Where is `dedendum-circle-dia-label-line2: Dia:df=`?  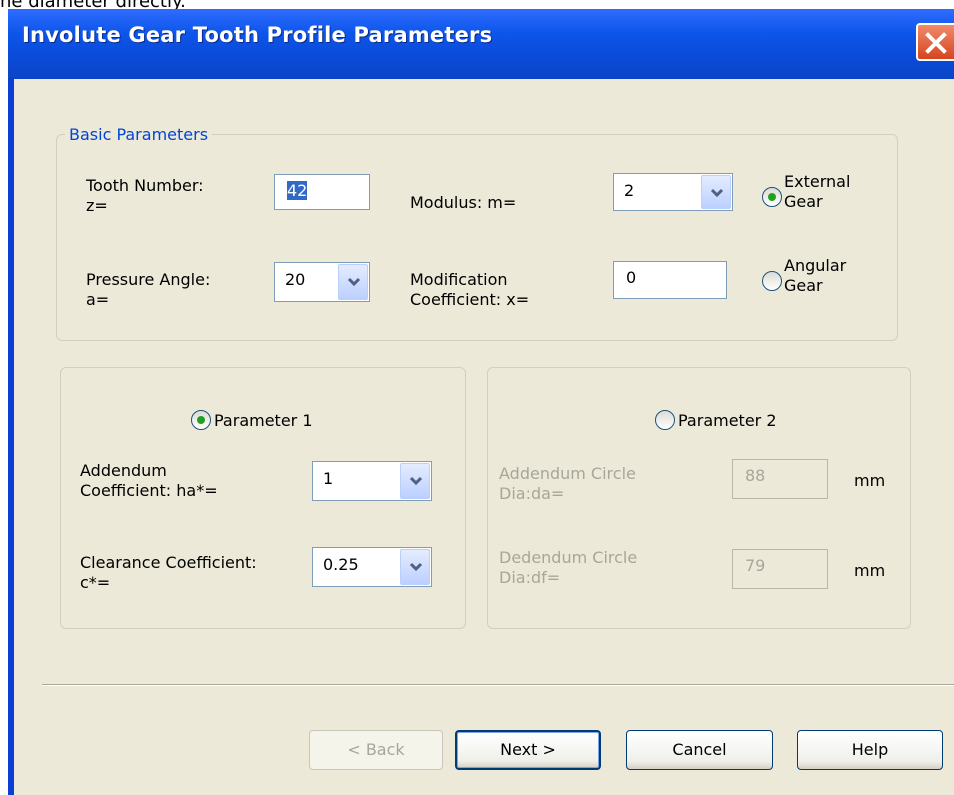 dedendum-circle-dia-label-line2: Dia:df= is located at coordinates (530, 577).